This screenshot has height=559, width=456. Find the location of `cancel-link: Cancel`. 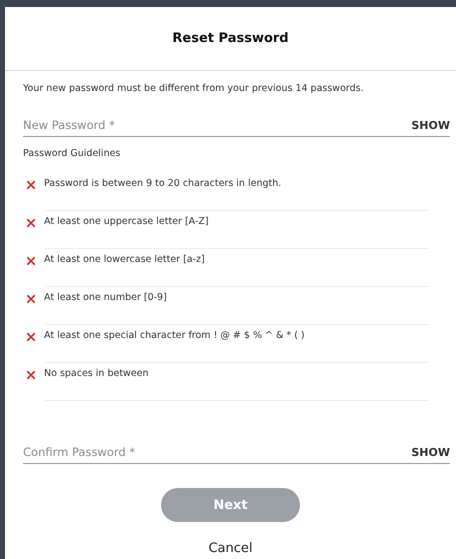

cancel-link: Cancel is located at coordinates (230, 548).